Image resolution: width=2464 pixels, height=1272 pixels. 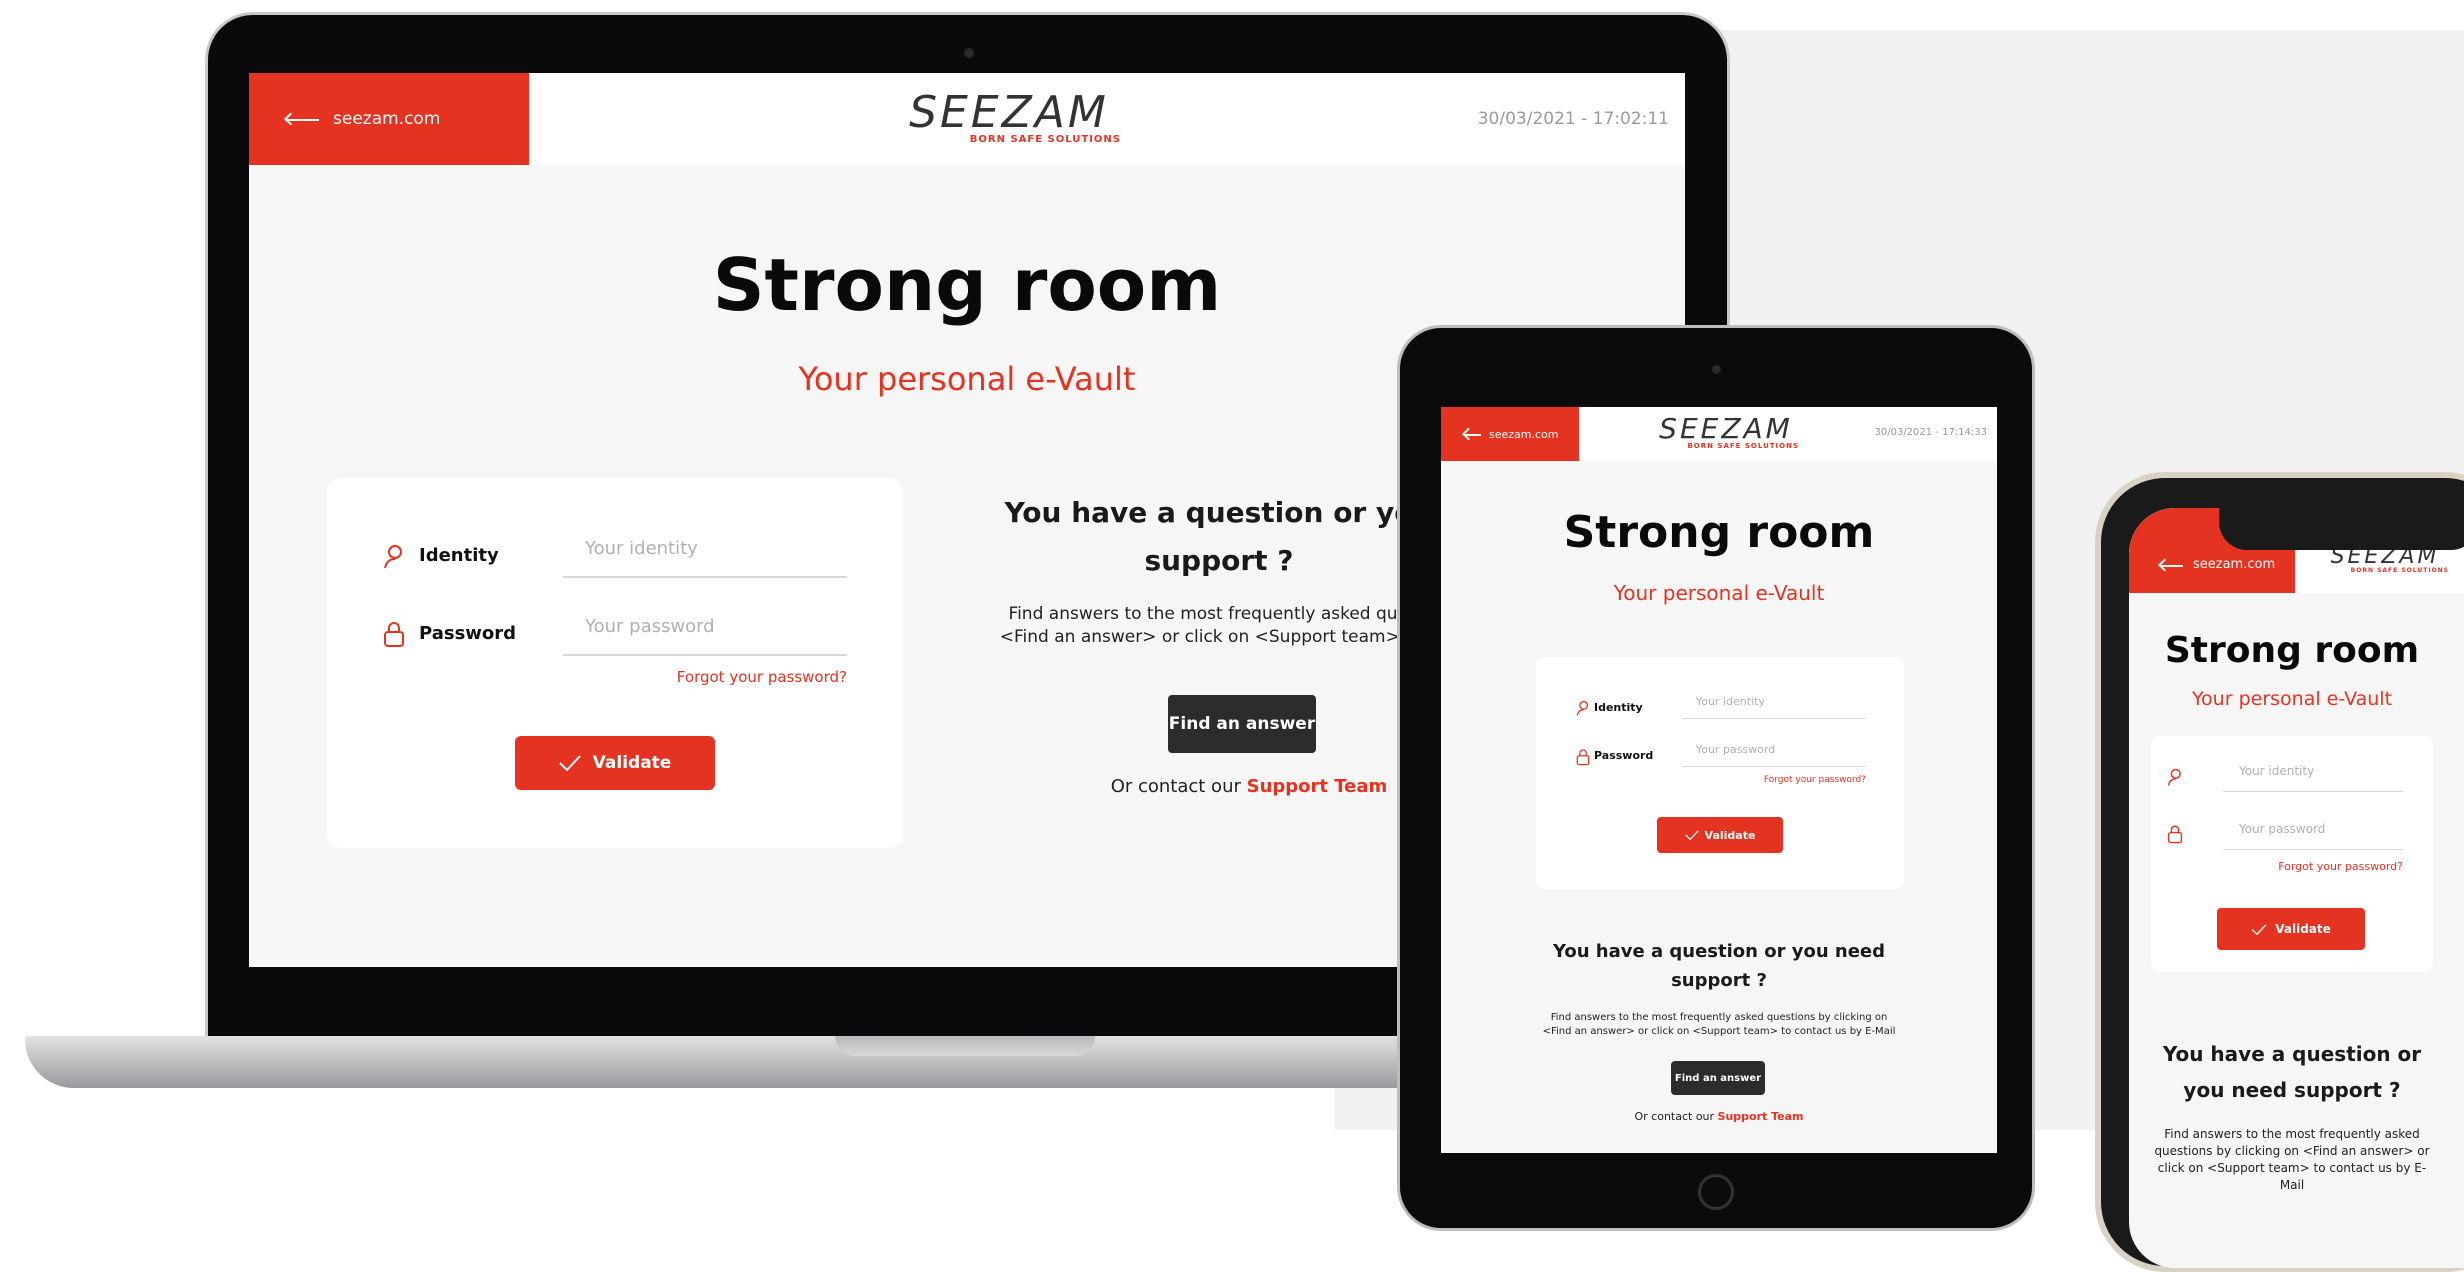 I want to click on logo-word: SEEZAM, so click(x=1009, y=112).